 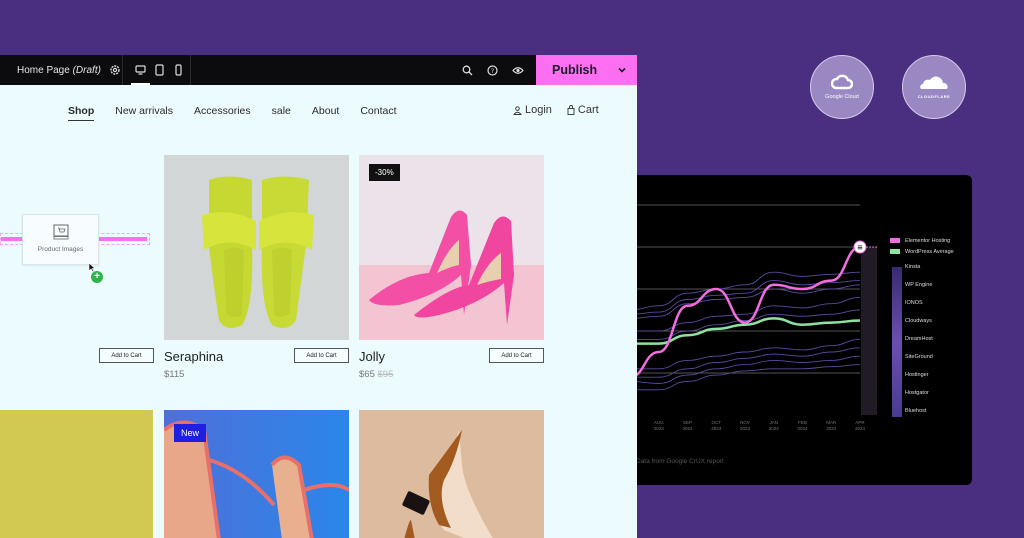 I want to click on login-link: Login, so click(x=532, y=110).